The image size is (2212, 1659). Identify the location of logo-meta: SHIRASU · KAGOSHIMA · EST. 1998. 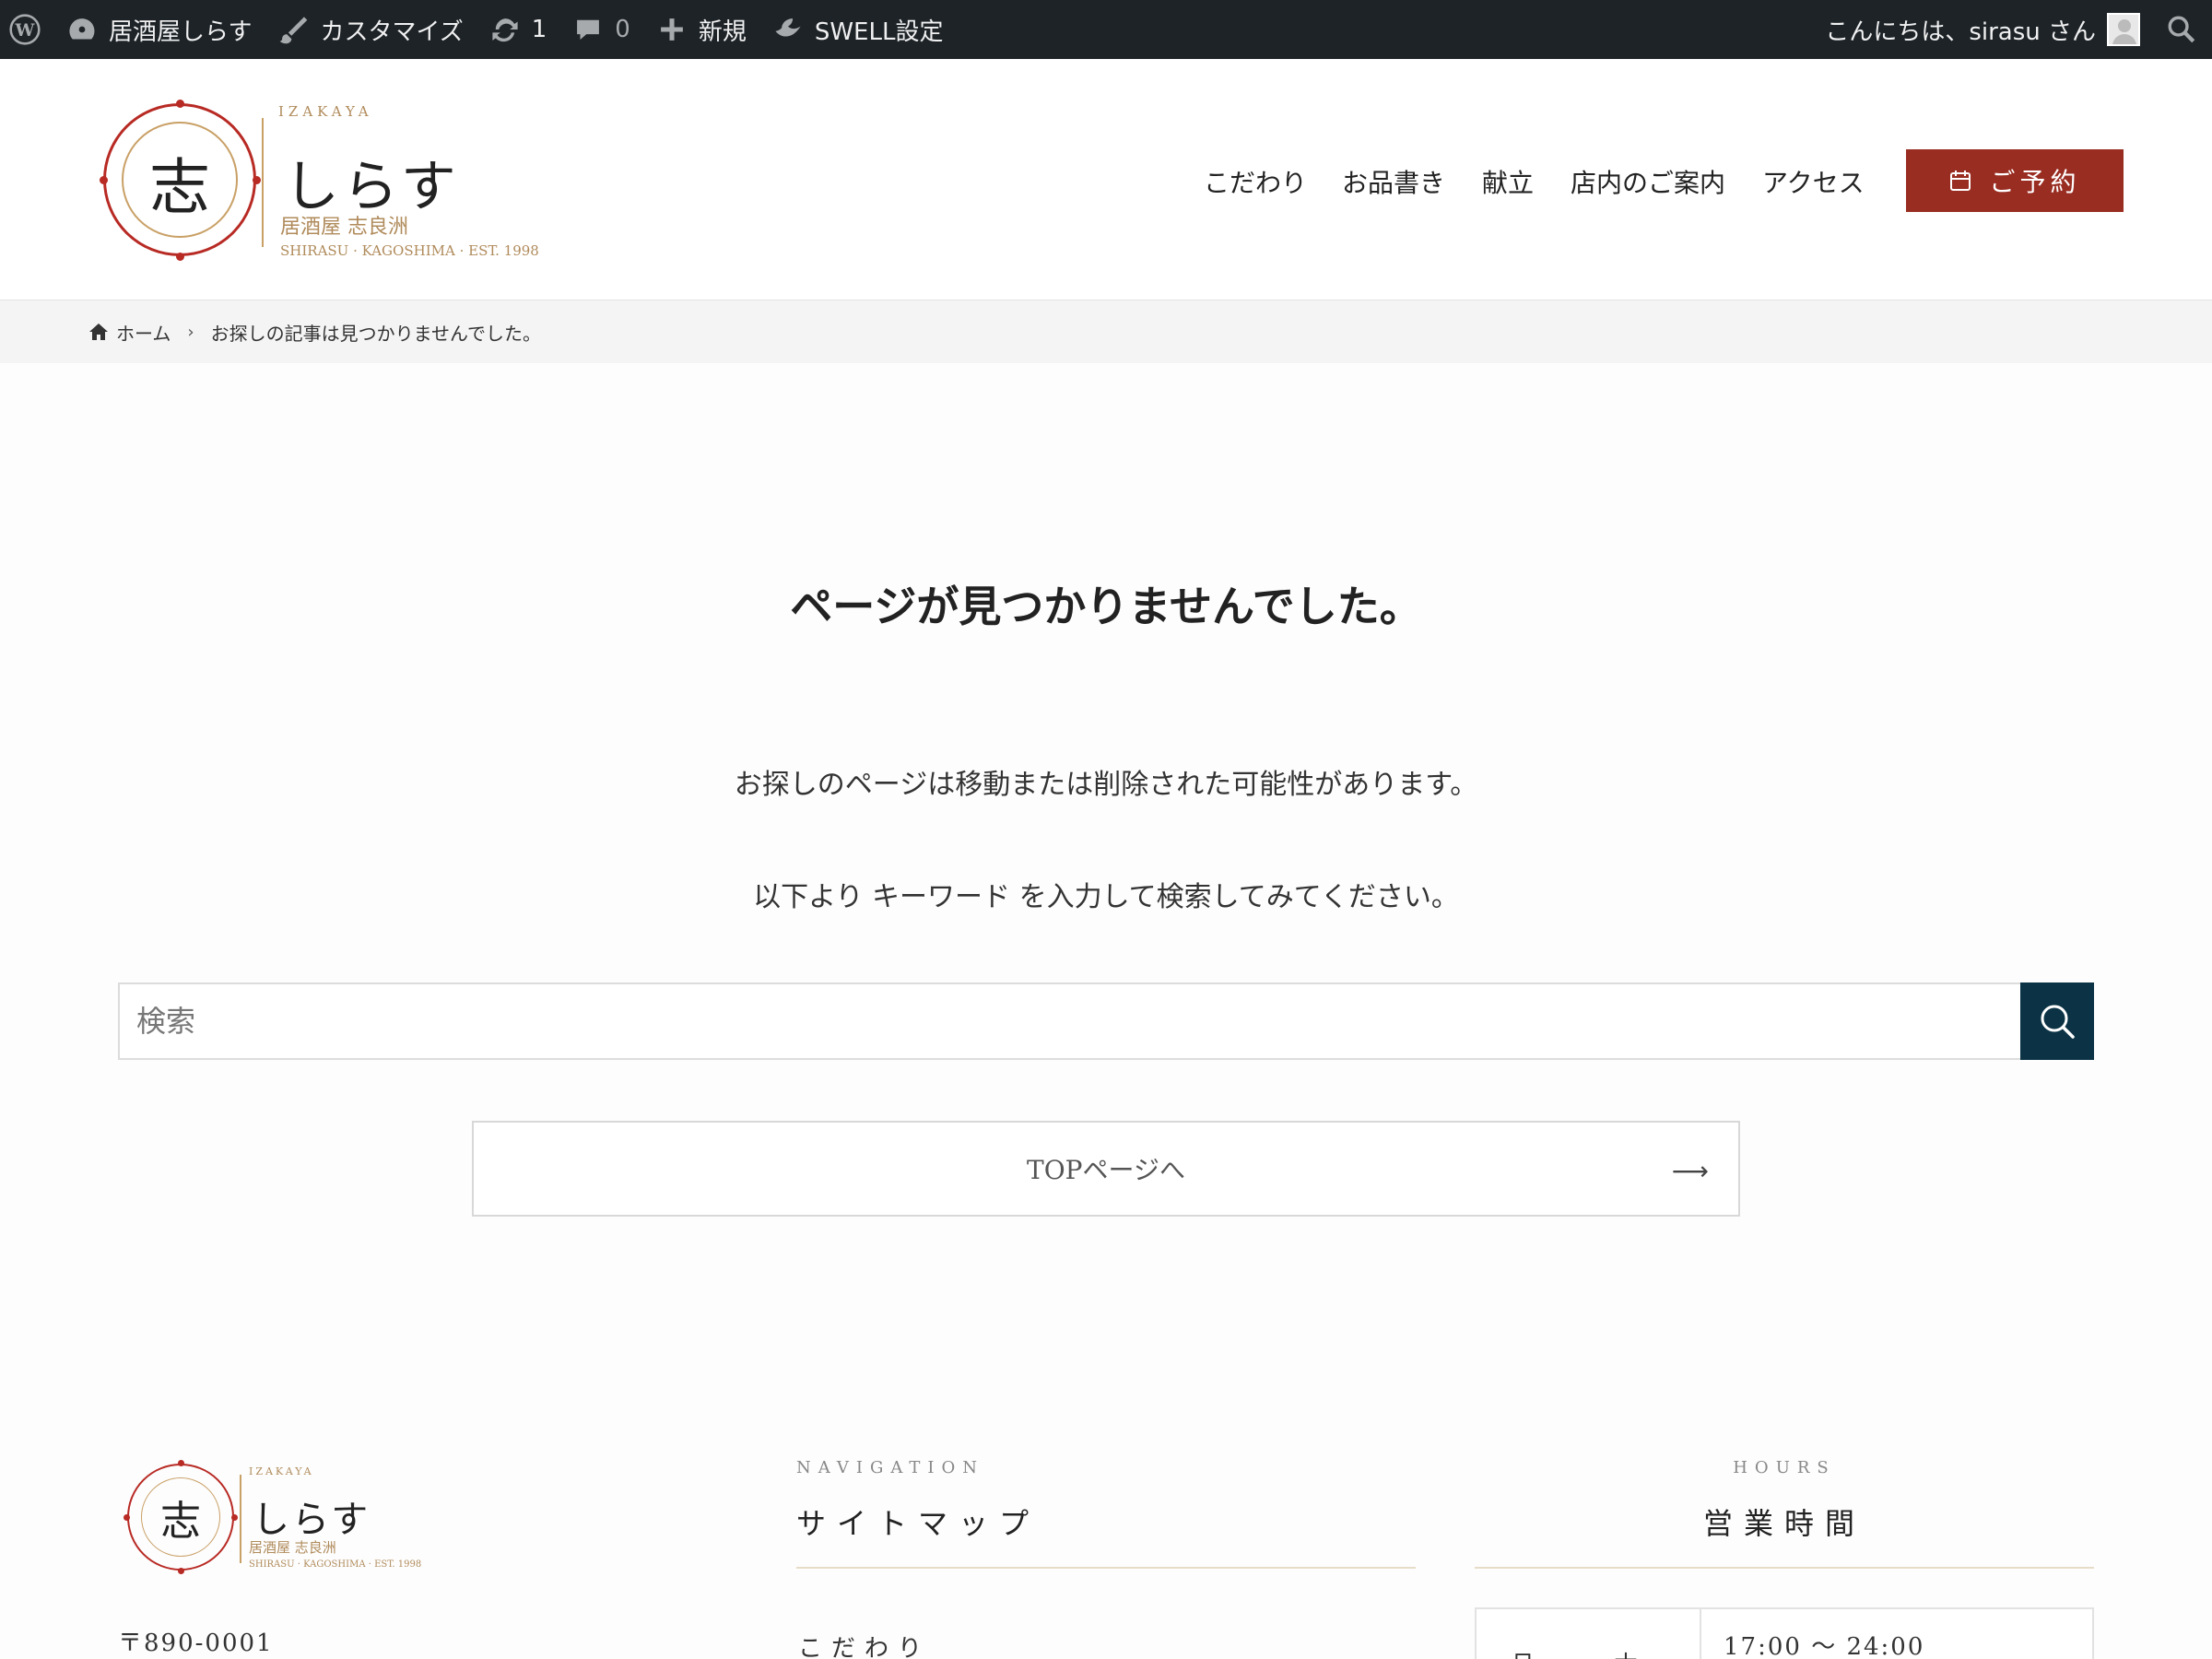
(409, 250).